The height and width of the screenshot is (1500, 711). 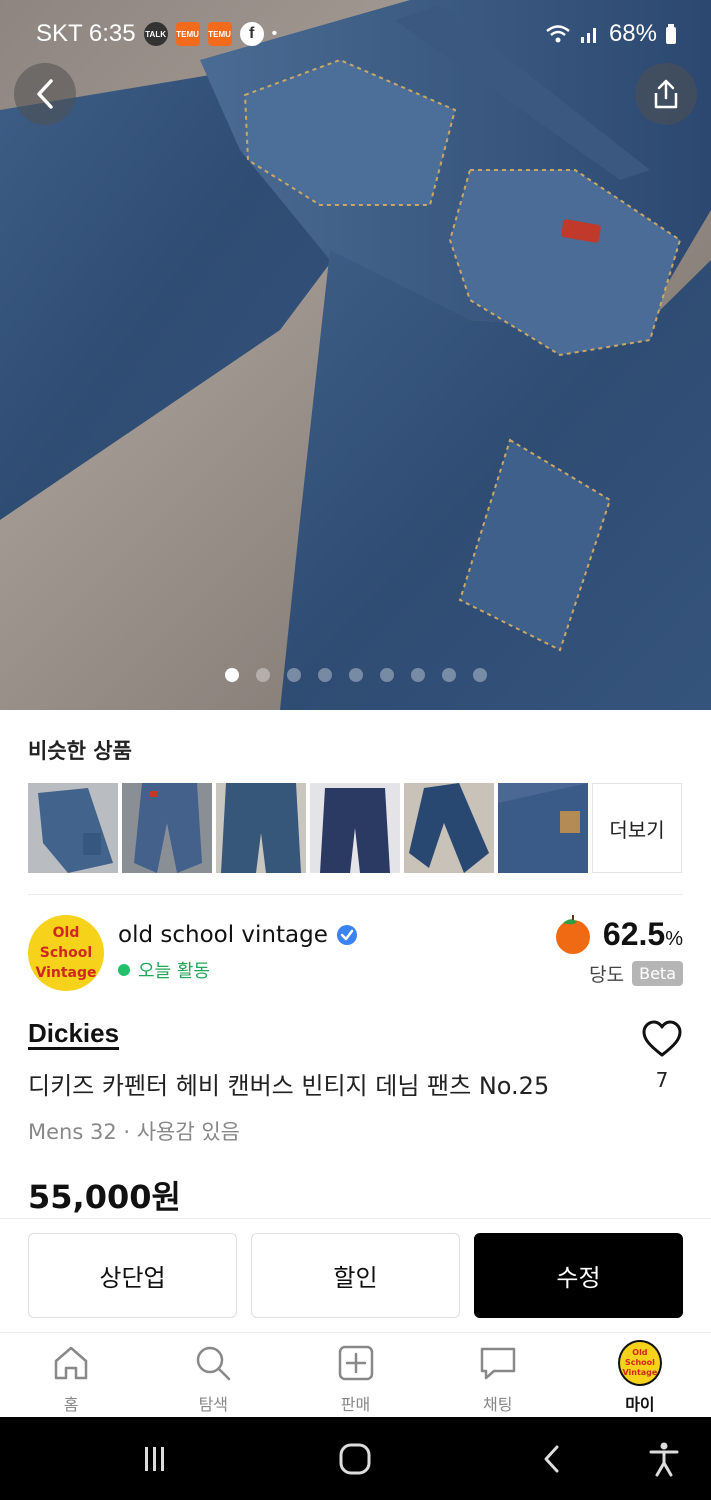 I want to click on edit-button: 수정, so click(x=578, y=1275).